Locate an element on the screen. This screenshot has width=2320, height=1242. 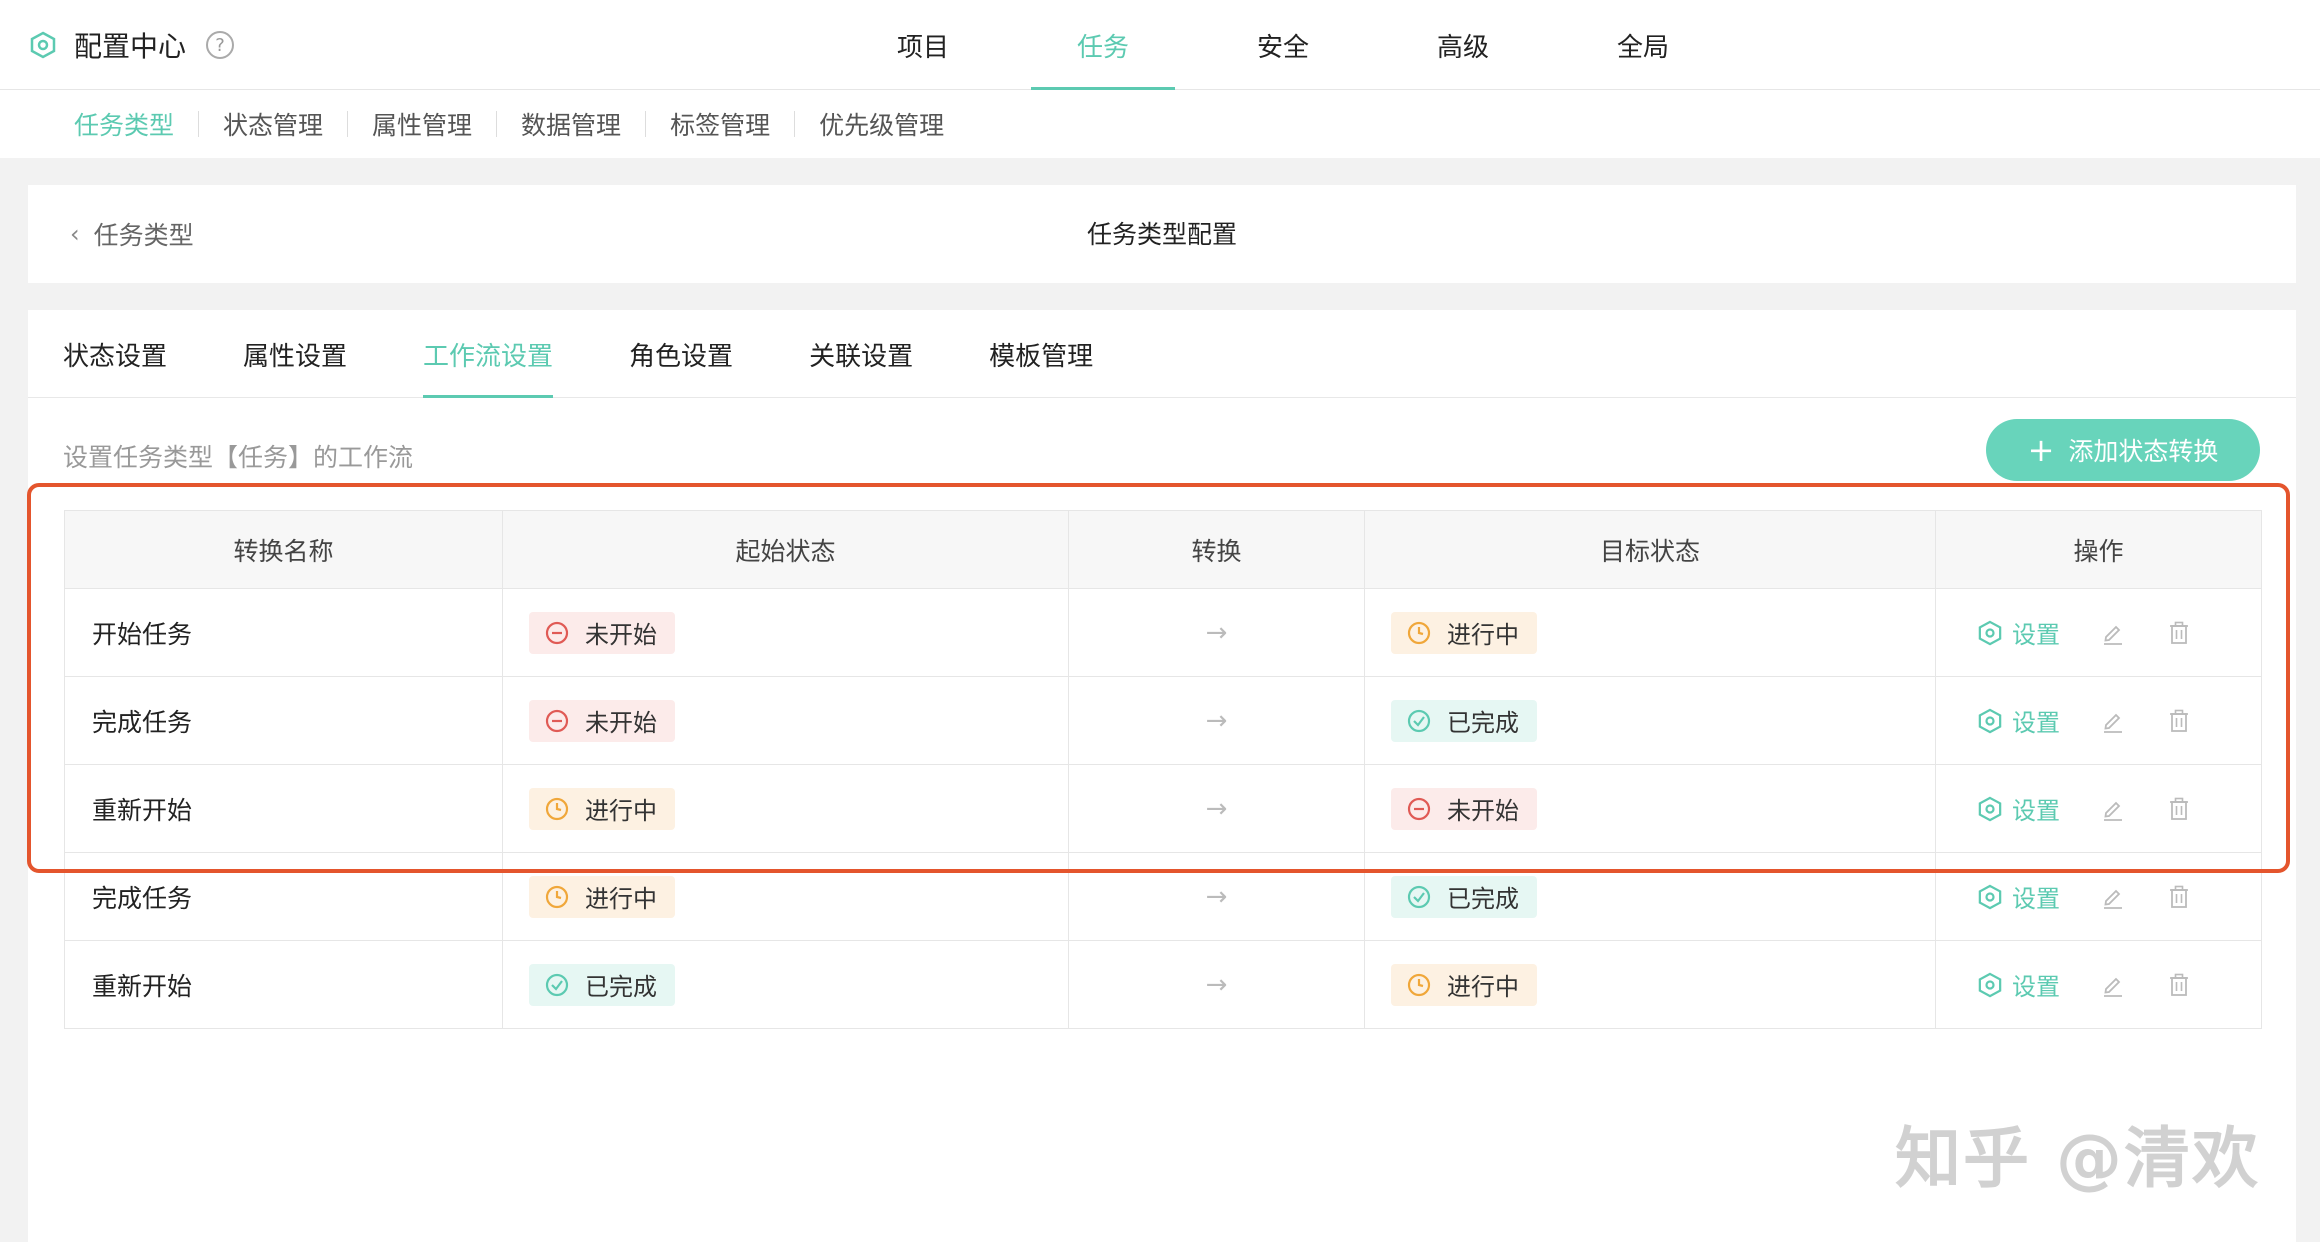
top-nav-item-project: 项目 is located at coordinates (923, 45).